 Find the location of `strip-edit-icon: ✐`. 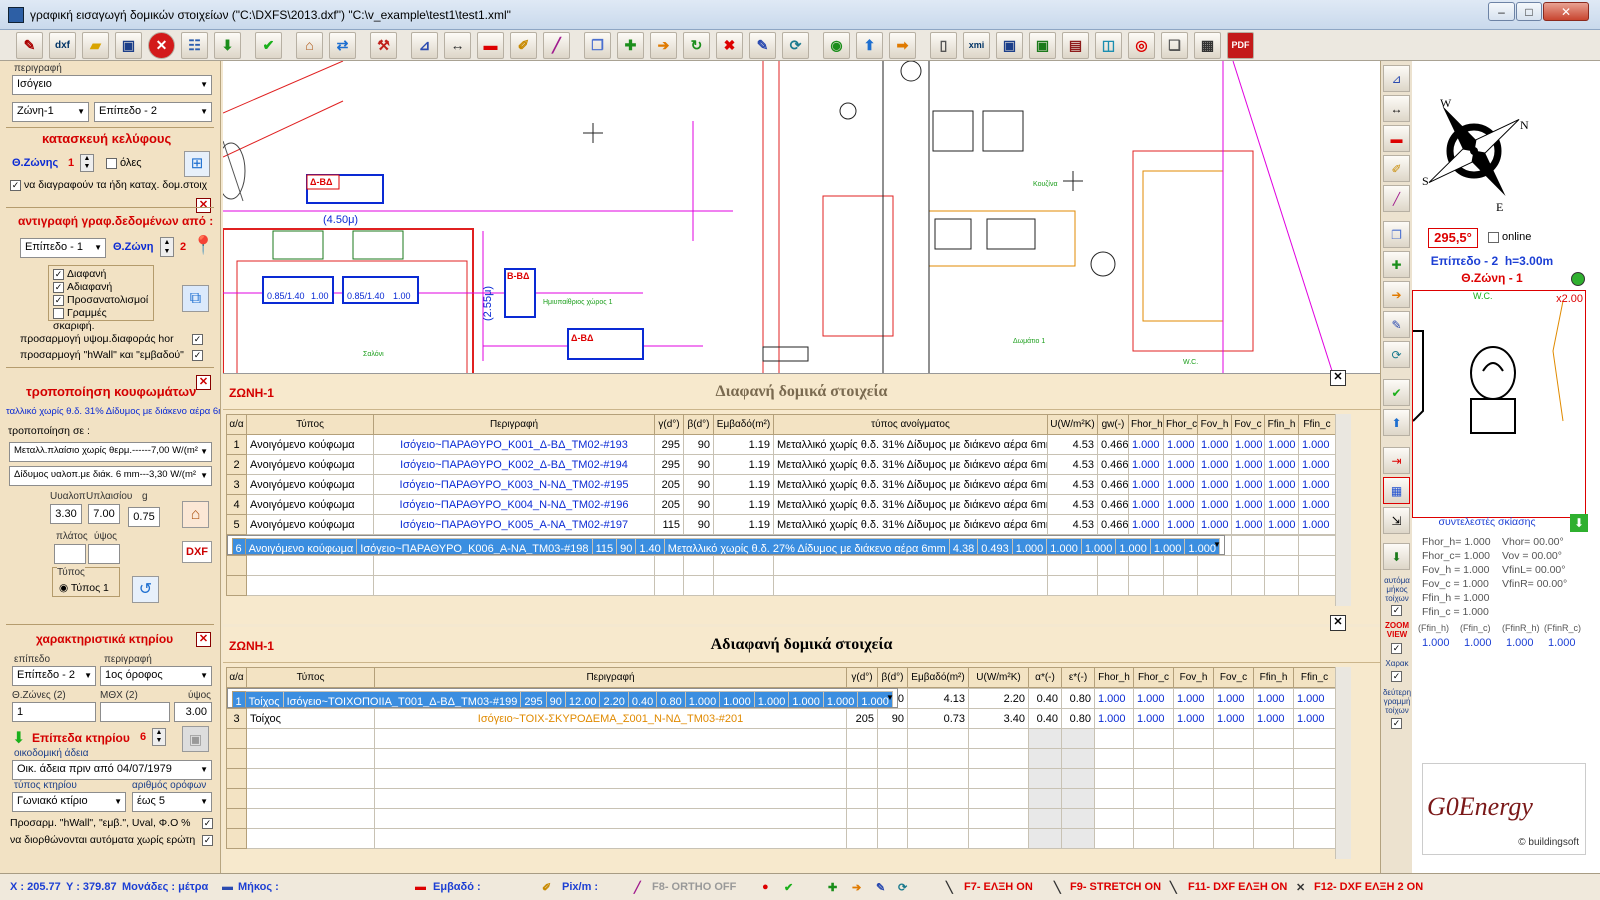

strip-edit-icon: ✐ is located at coordinates (1396, 168).